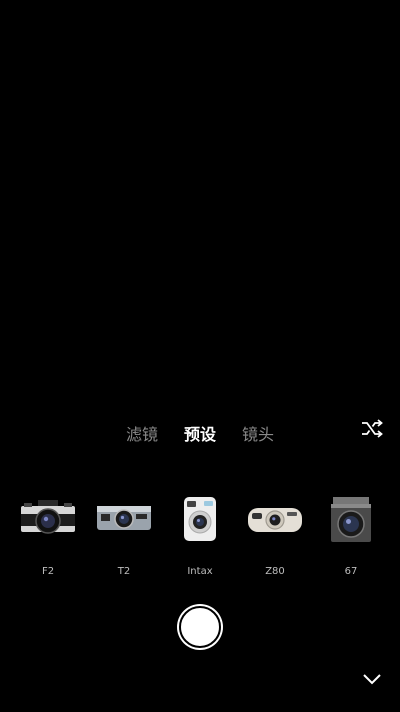 Image resolution: width=400 pixels, height=712 pixels. What do you see at coordinates (351, 571) in the screenshot?
I see `camera-label: 67` at bounding box center [351, 571].